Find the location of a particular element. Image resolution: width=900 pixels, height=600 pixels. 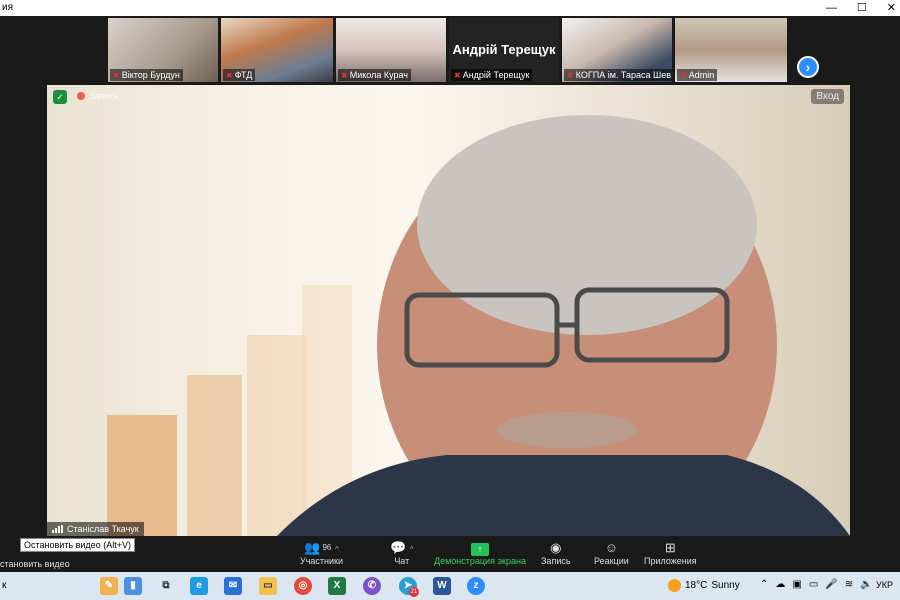

weather-widget: 18°C Sunny is located at coordinates (704, 585).